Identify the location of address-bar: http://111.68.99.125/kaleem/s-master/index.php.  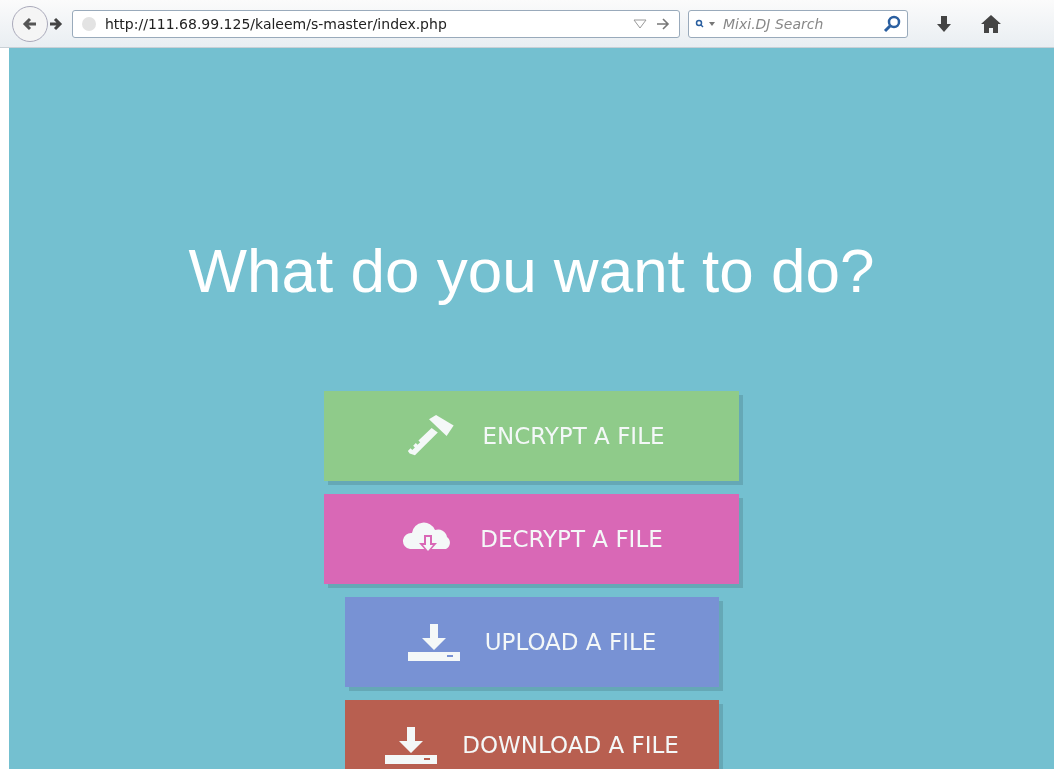
(376, 23).